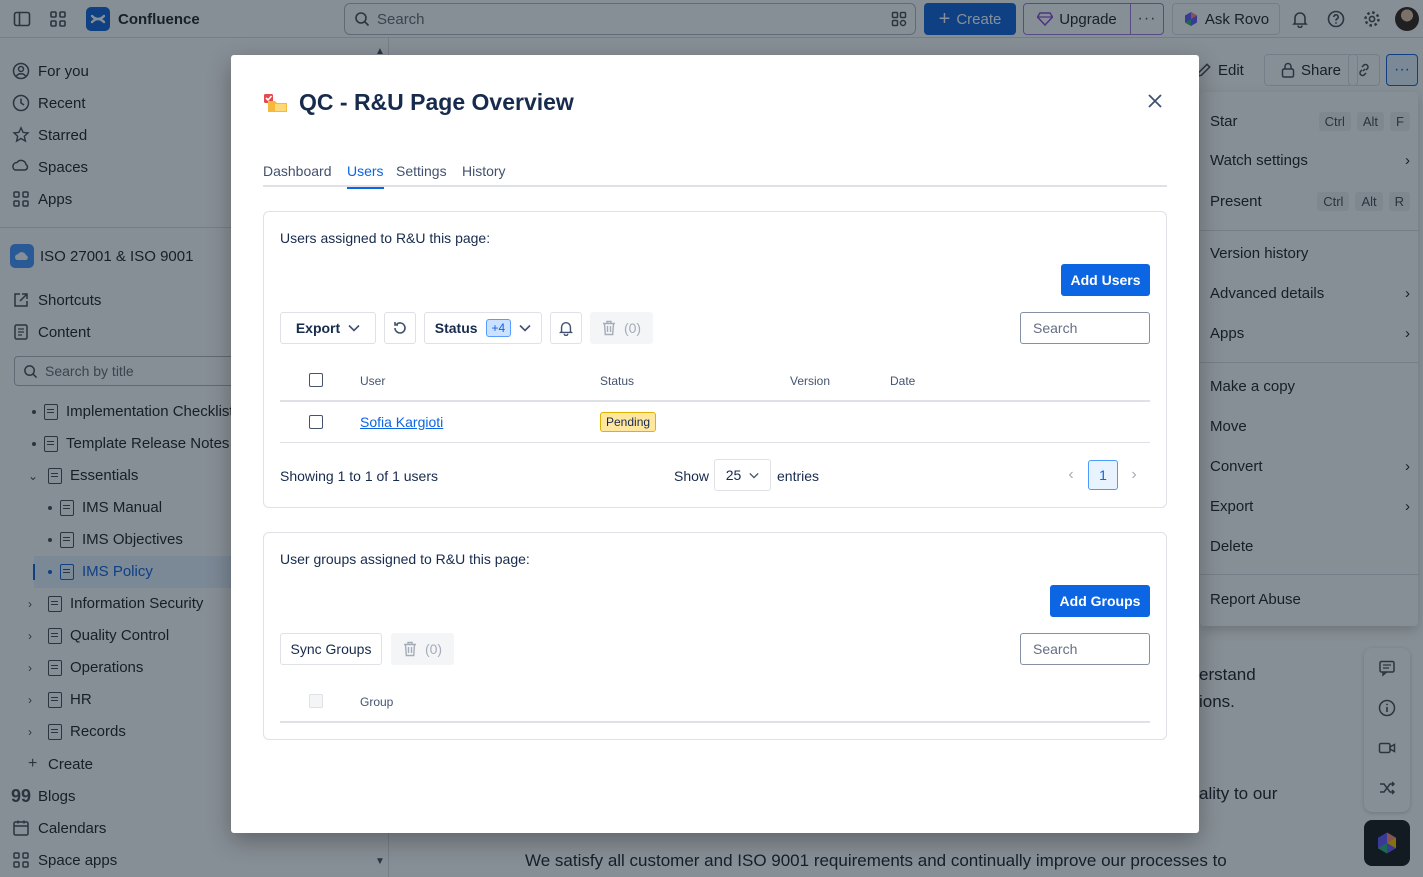  Describe the element at coordinates (1055, 328) in the screenshot. I see `users-search-placeholder: Search` at that location.